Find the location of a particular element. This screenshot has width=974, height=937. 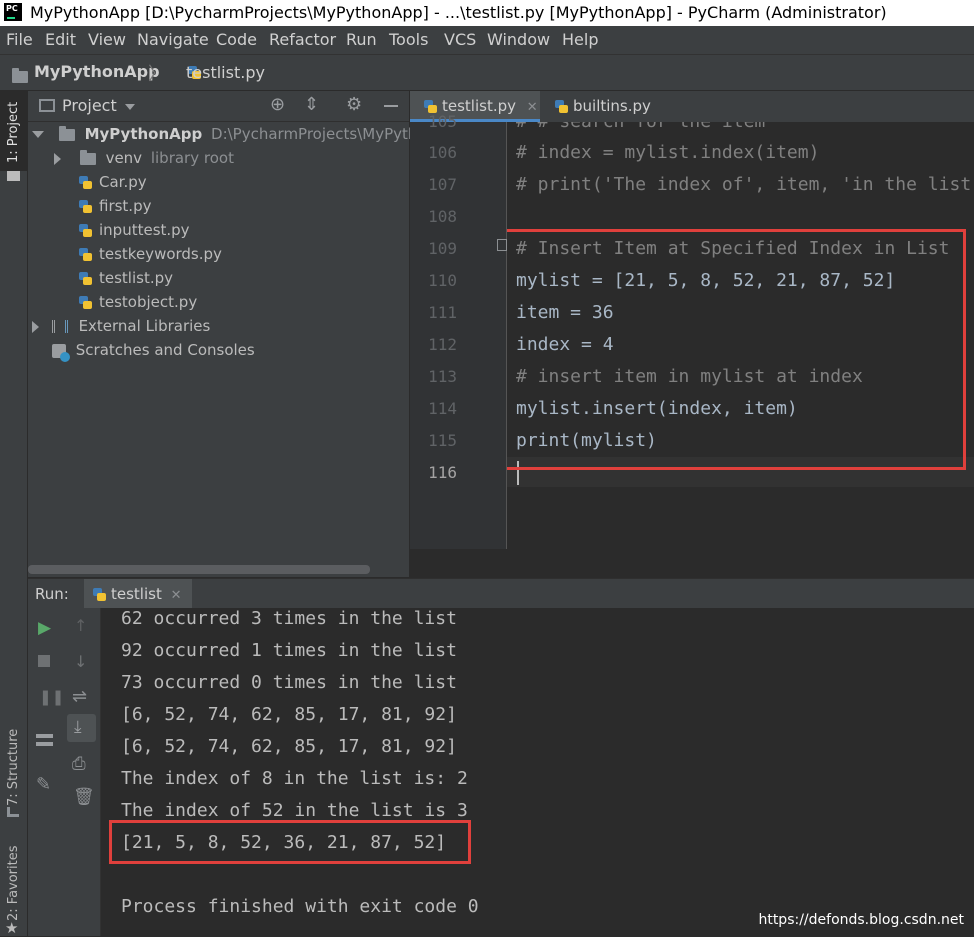

up-arrow-icon: ↑ is located at coordinates (80, 625).